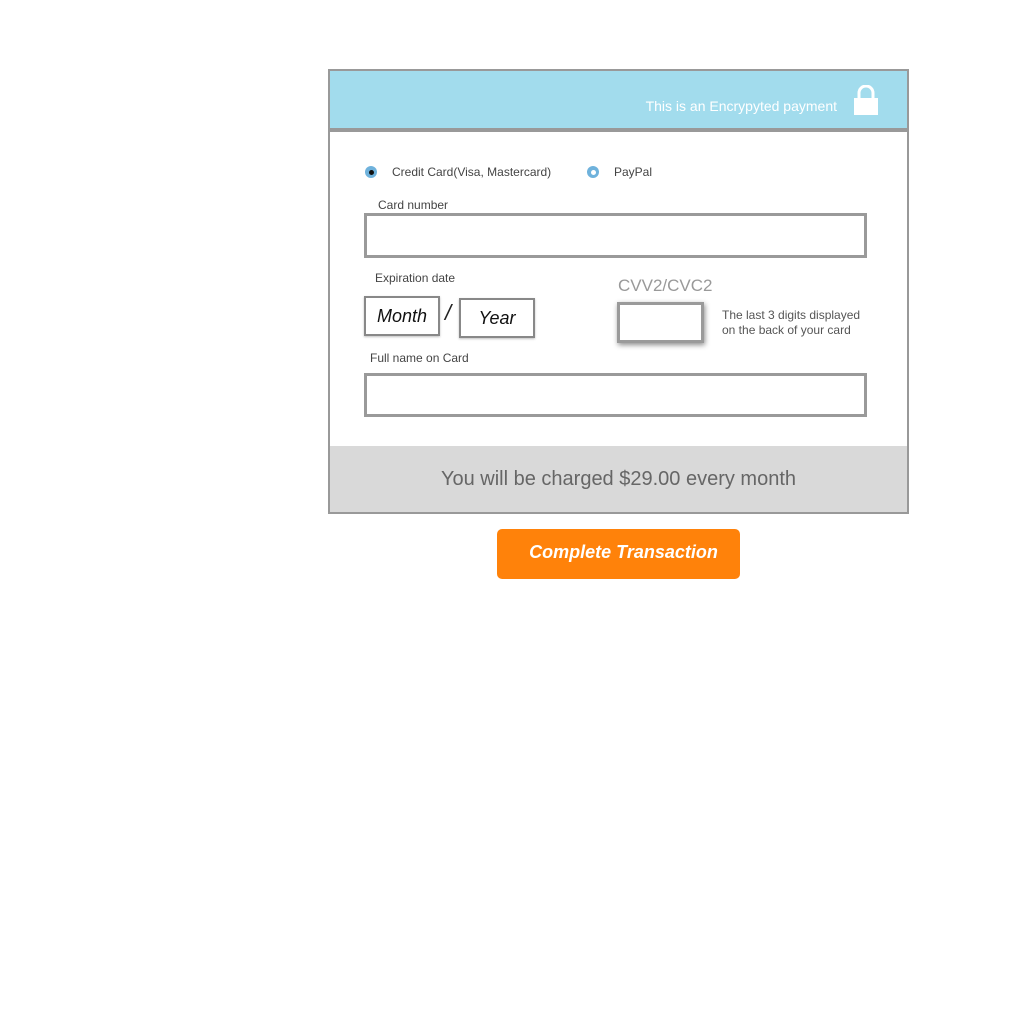  Describe the element at coordinates (665, 285) in the screenshot. I see `cvv-title: CVV2/CVC2` at that location.